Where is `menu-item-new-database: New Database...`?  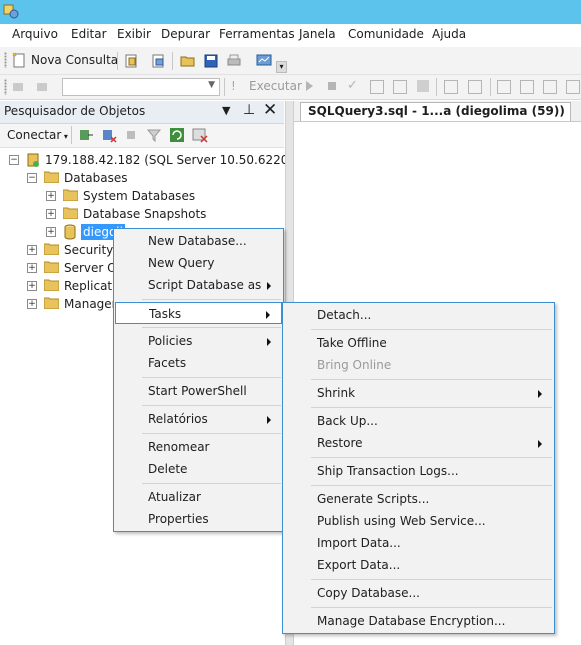 menu-item-new-database: New Database... is located at coordinates (198, 241).